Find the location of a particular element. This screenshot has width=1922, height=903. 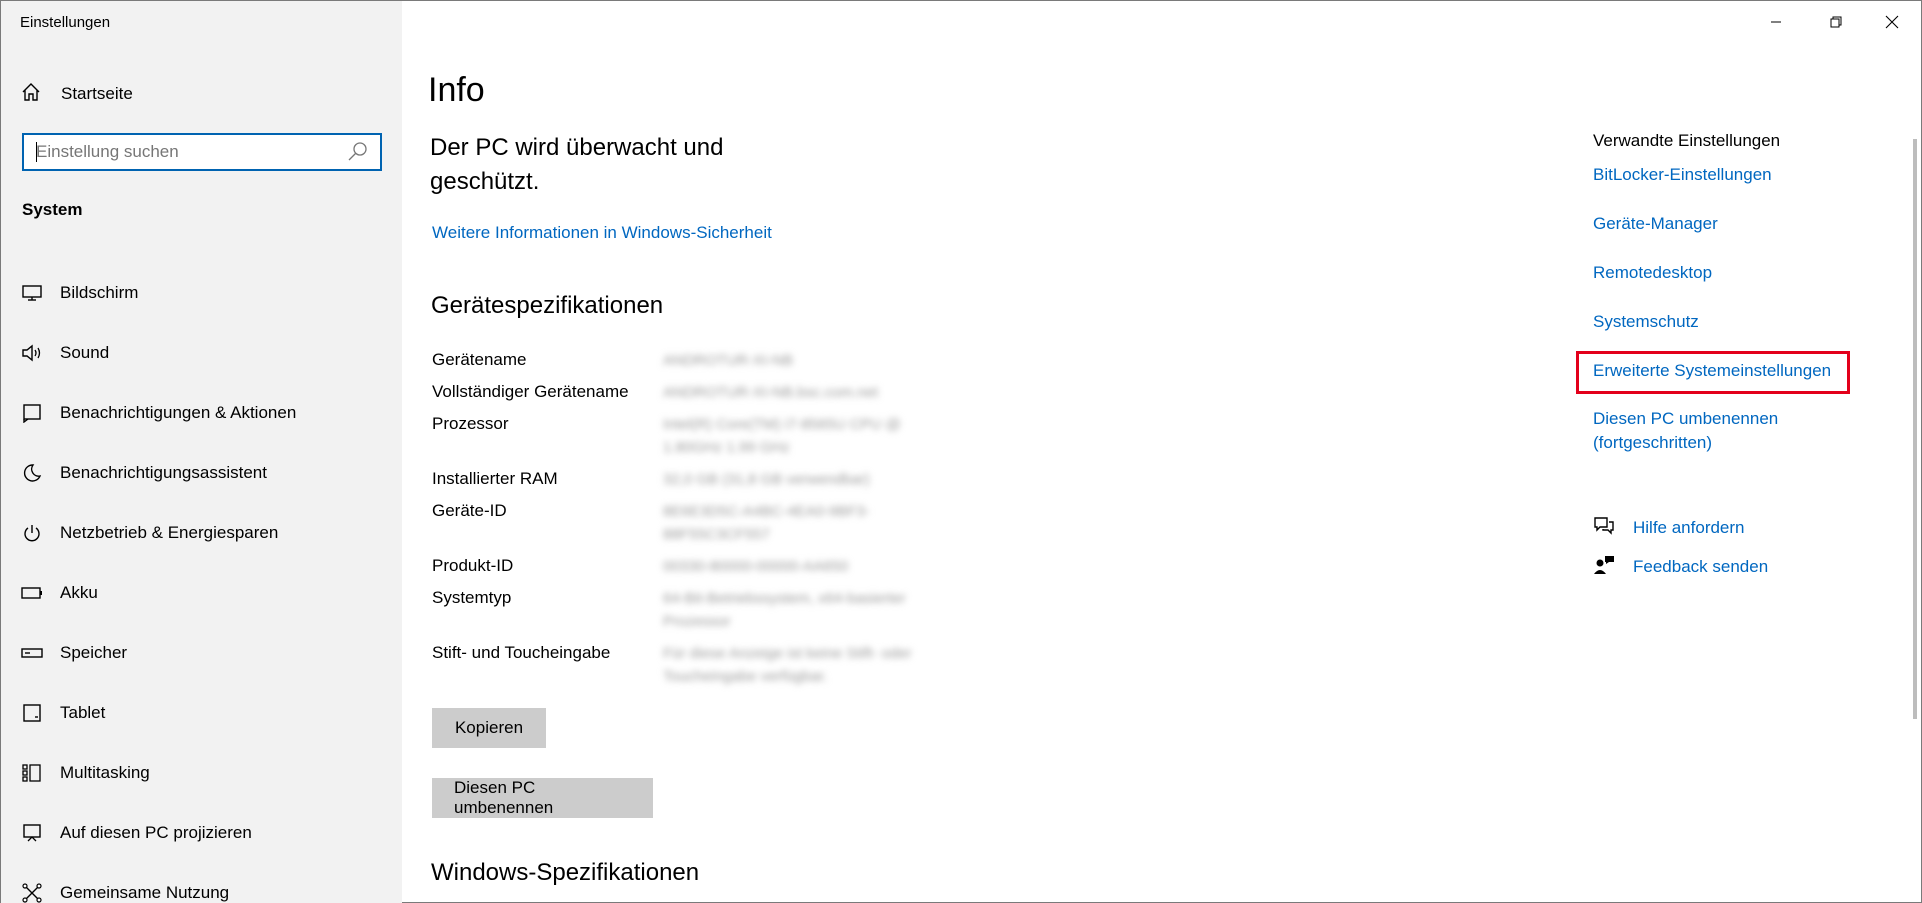

protection-status-text: Der PC wird überwacht und geschützt. is located at coordinates (577, 164).